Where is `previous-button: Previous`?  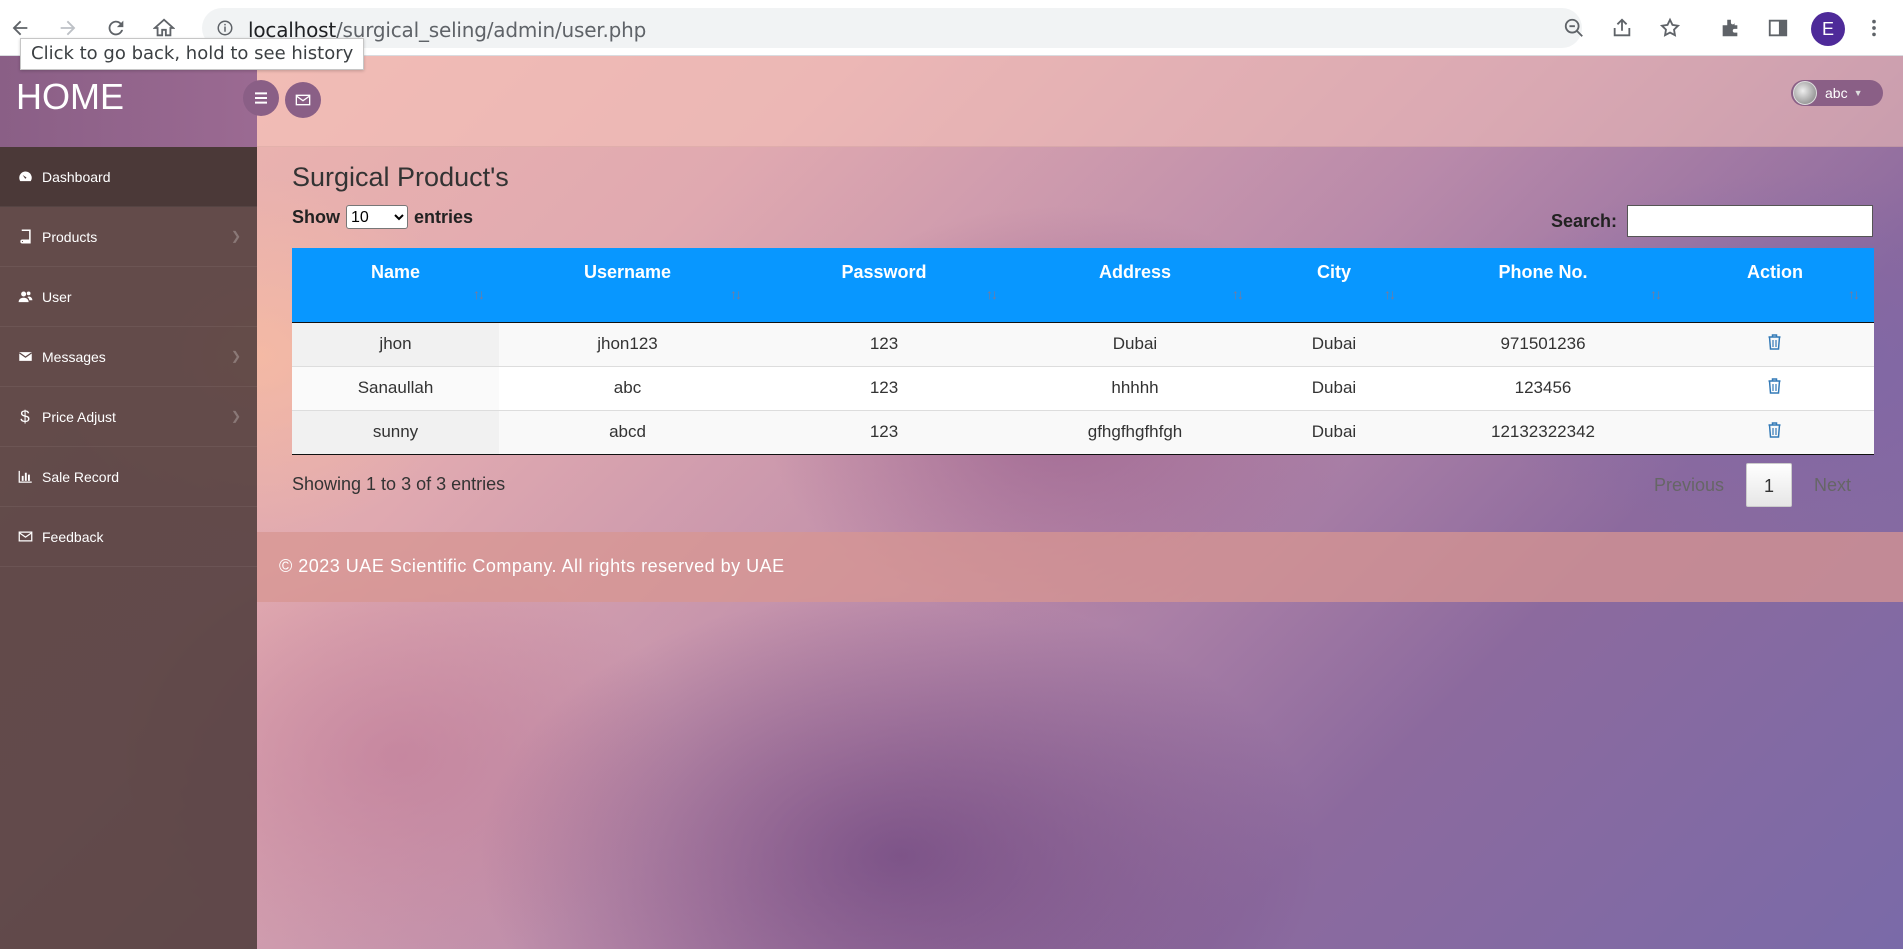
previous-button: Previous is located at coordinates (1689, 485).